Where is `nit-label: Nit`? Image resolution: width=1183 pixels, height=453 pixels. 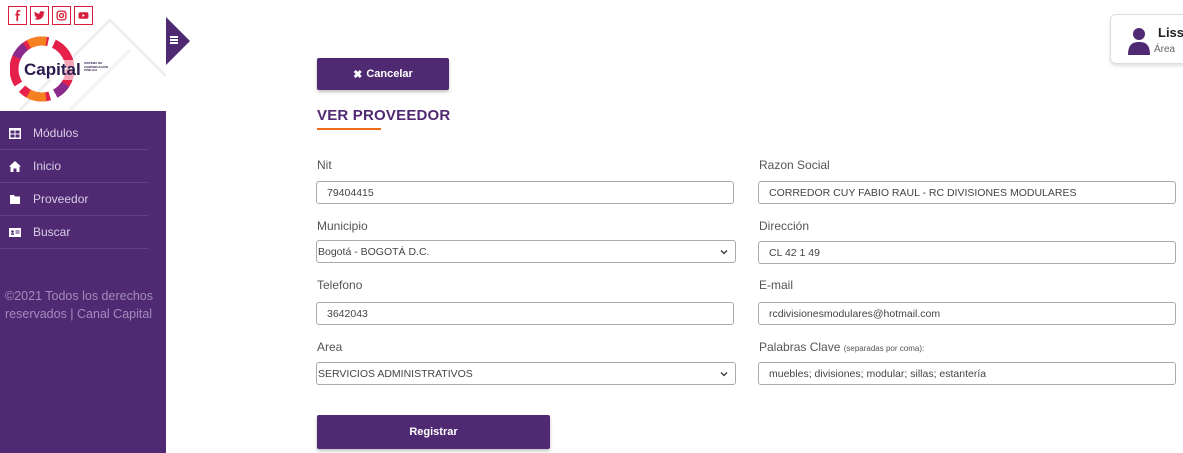
nit-label: Nit is located at coordinates (324, 165).